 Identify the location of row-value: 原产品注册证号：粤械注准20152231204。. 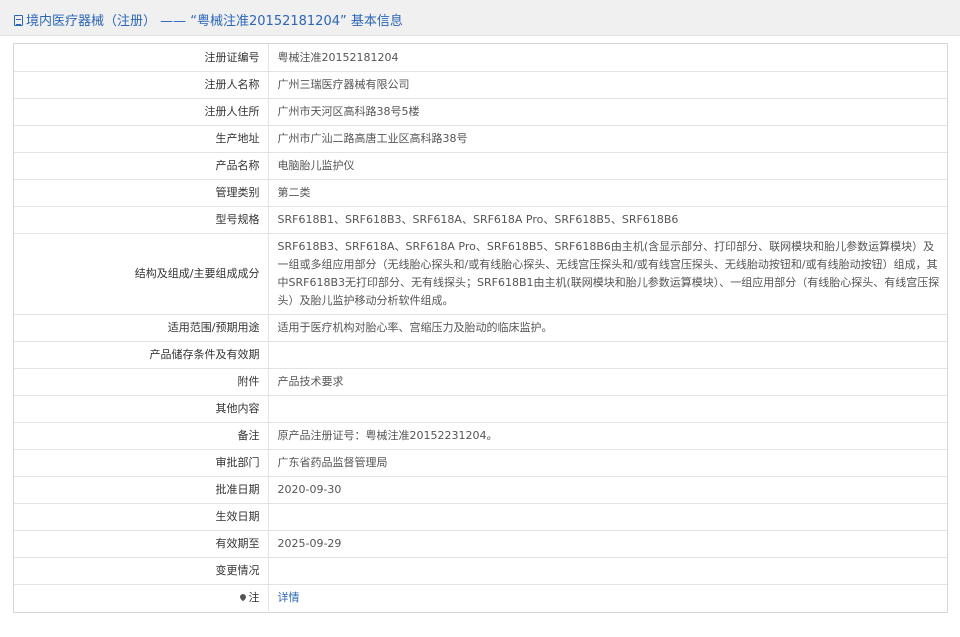
(607, 436).